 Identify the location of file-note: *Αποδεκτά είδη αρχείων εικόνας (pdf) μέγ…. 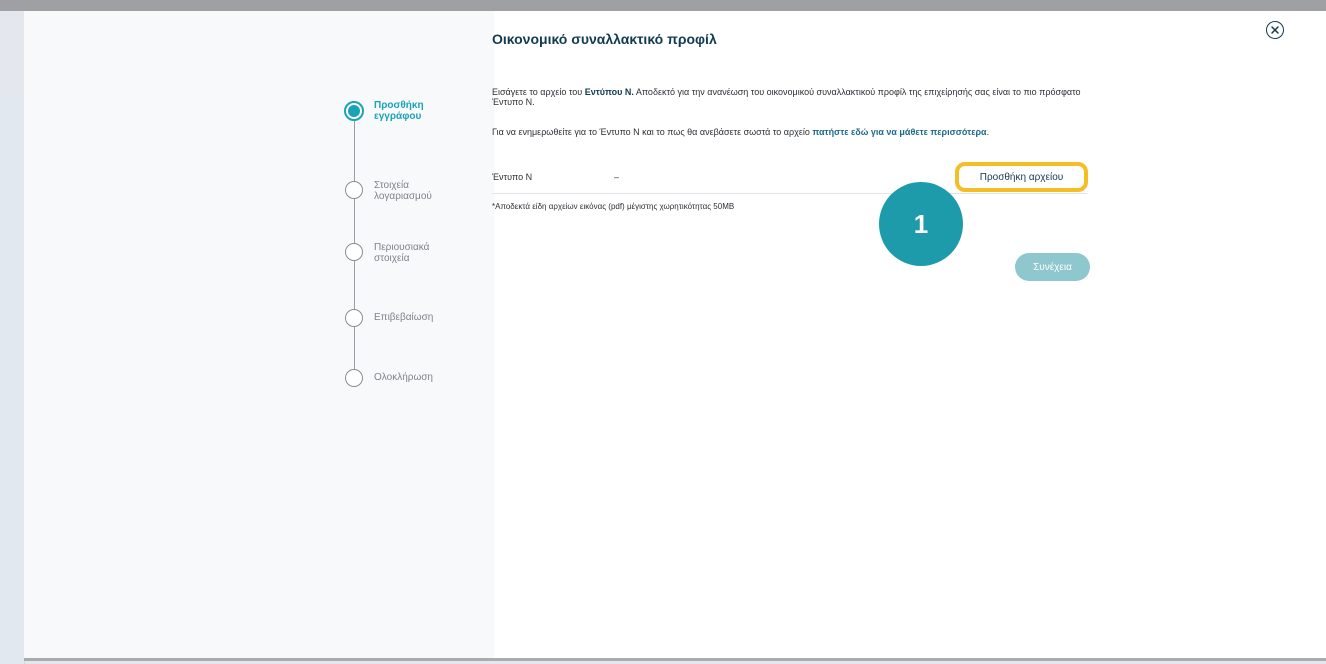
(613, 206).